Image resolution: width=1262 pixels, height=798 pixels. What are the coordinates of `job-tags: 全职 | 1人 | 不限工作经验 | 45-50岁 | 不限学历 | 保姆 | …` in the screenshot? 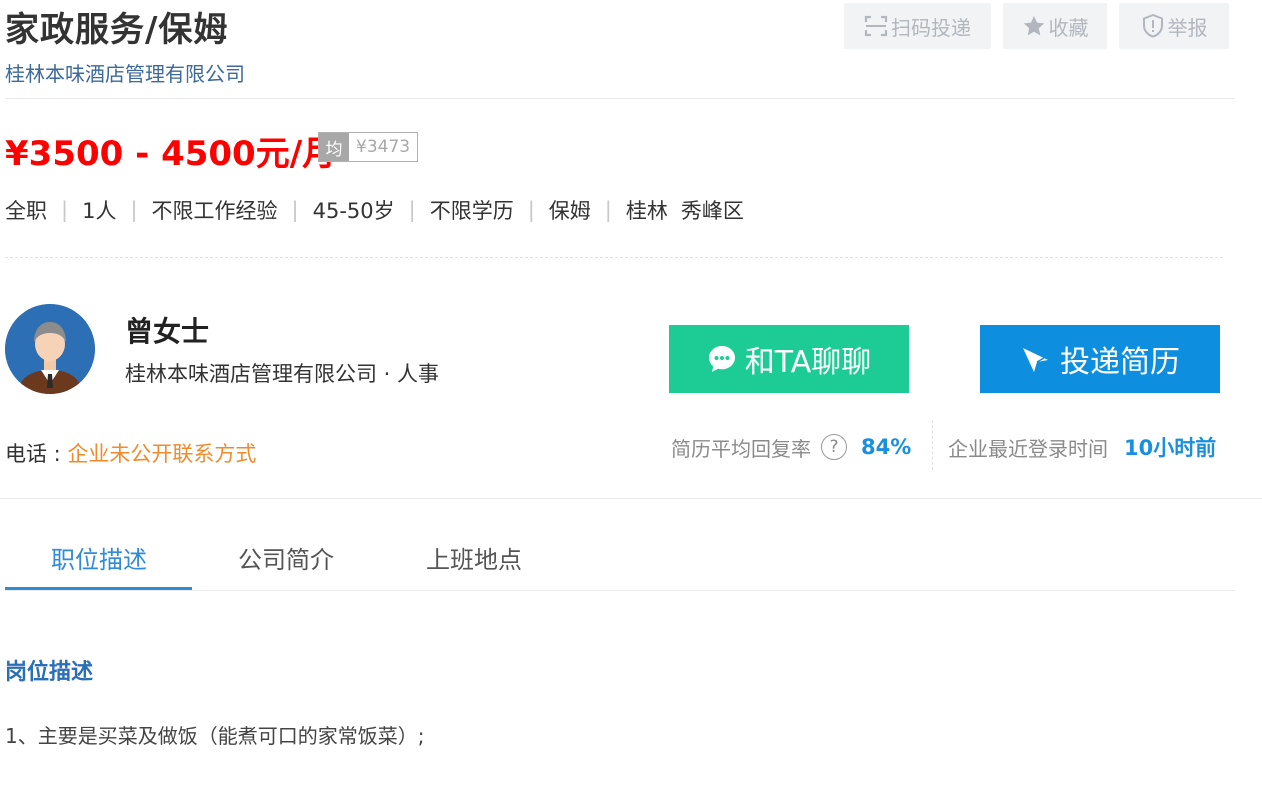 It's located at (374, 210).